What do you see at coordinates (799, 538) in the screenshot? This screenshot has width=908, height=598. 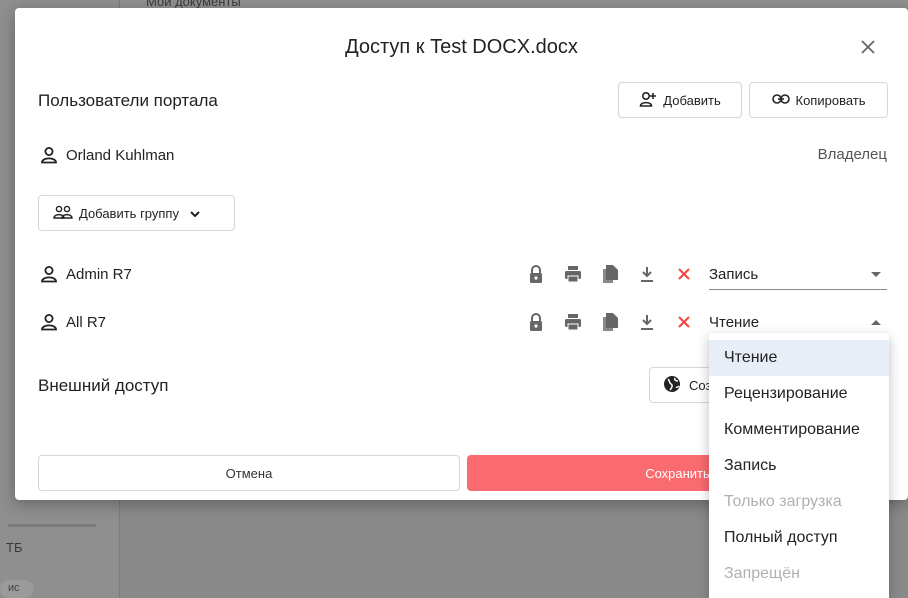 I see `menu-item-full-access: Полный доступ` at bounding box center [799, 538].